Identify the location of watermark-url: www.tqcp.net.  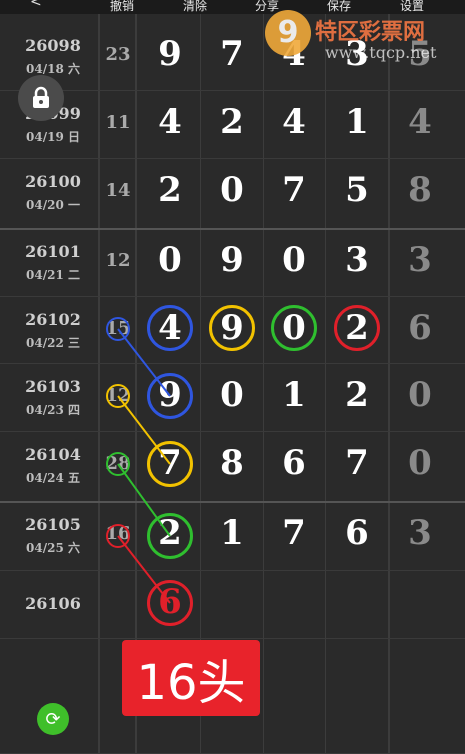
(381, 52).